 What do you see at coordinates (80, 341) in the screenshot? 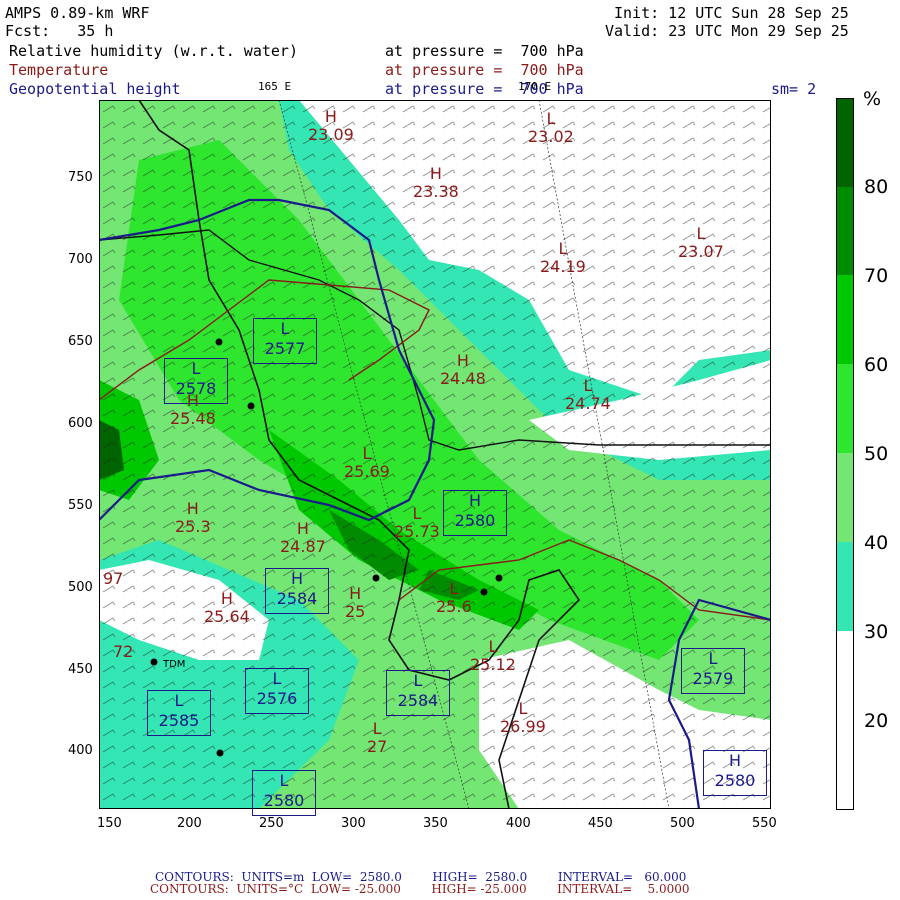
I see `y-tick: 650` at bounding box center [80, 341].